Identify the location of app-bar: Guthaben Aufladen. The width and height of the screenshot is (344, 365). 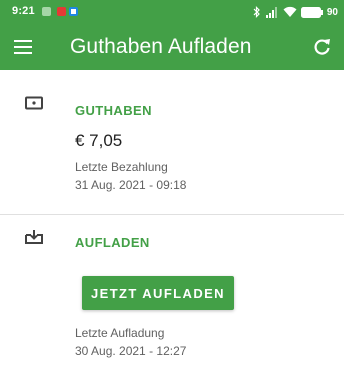
(172, 47).